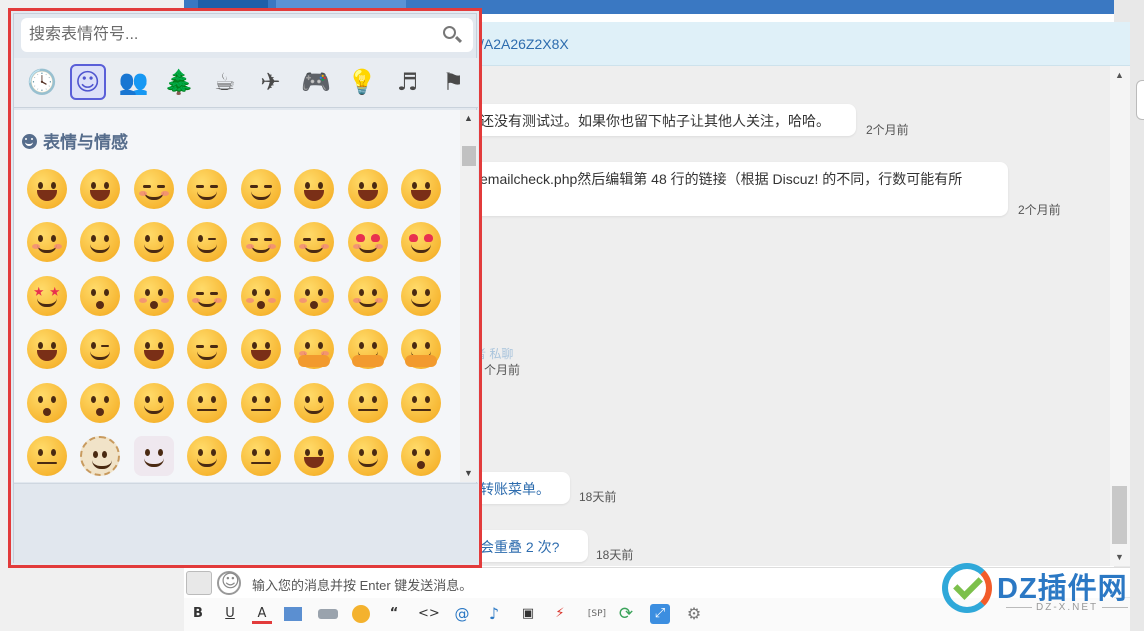 This screenshot has width=1144, height=631. Describe the element at coordinates (520, 488) in the screenshot. I see `message-bubble: 转账菜单。` at that location.